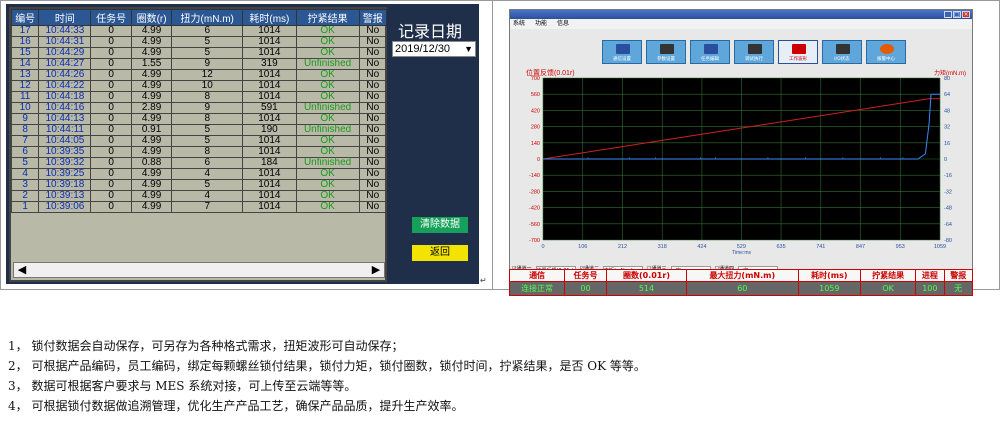 The image size is (1000, 423). I want to click on tab-alarm: 报警中心, so click(886, 52).